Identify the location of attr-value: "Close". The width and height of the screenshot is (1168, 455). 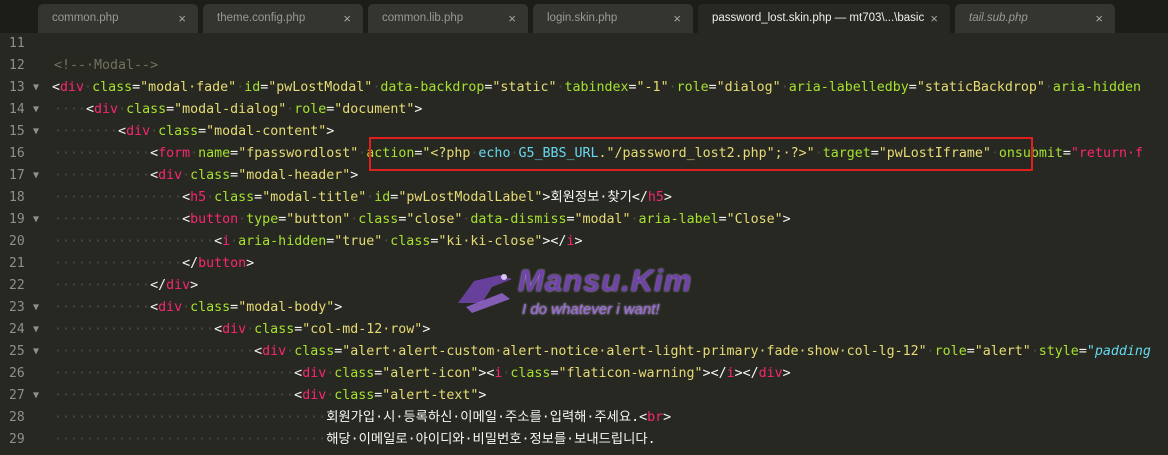
(754, 219).